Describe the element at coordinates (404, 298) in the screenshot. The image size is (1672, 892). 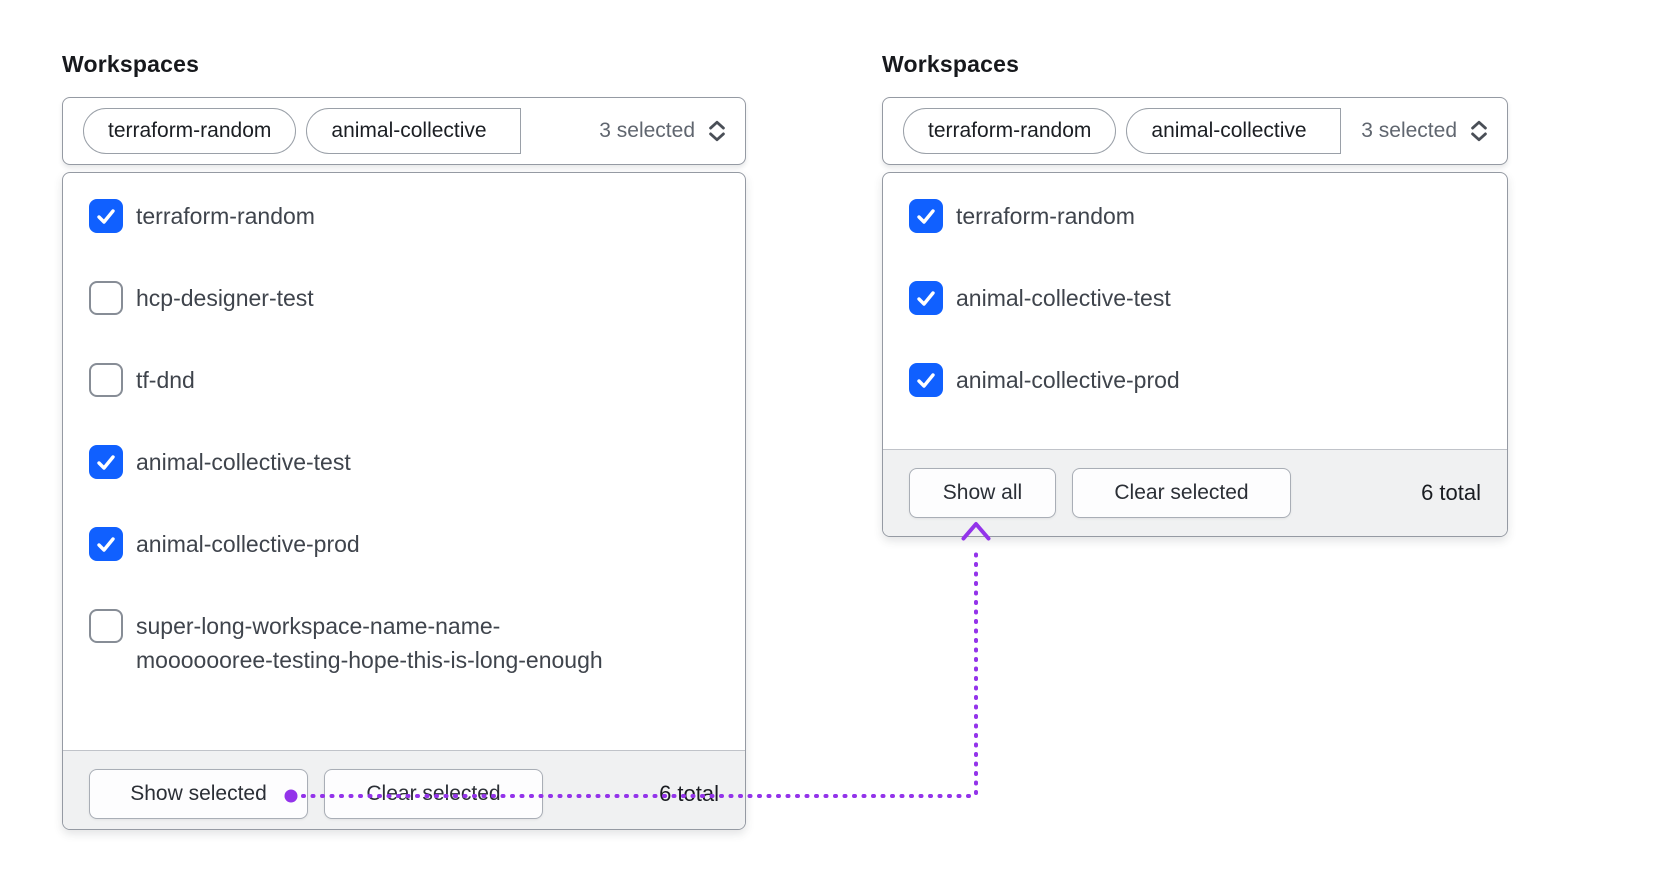
I see `workspace-option: hcp-designer-test` at that location.